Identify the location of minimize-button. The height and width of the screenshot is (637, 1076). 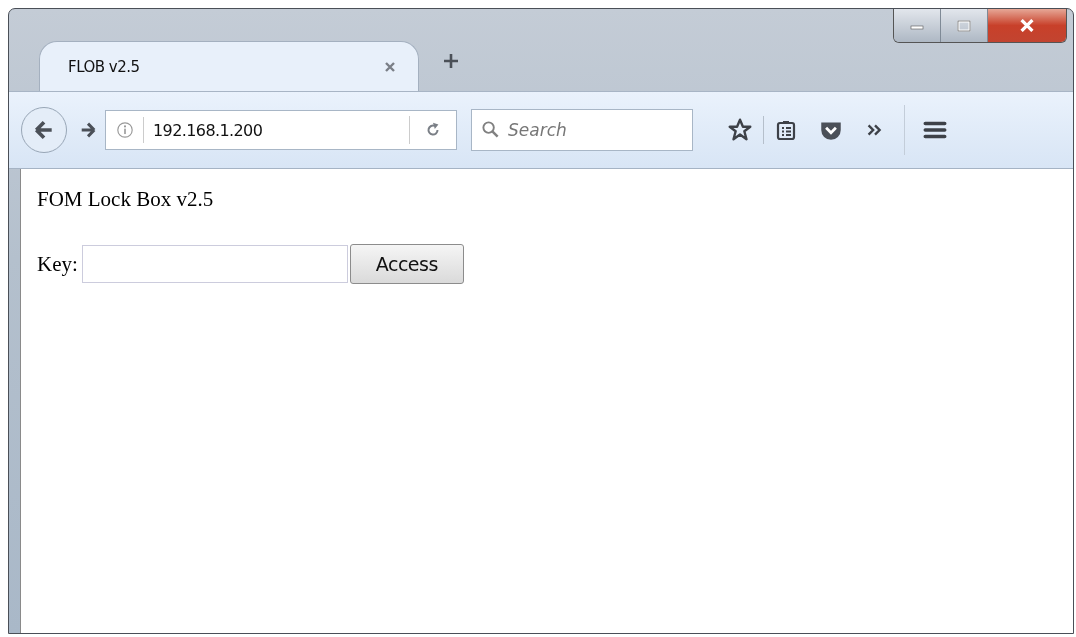
(917, 25).